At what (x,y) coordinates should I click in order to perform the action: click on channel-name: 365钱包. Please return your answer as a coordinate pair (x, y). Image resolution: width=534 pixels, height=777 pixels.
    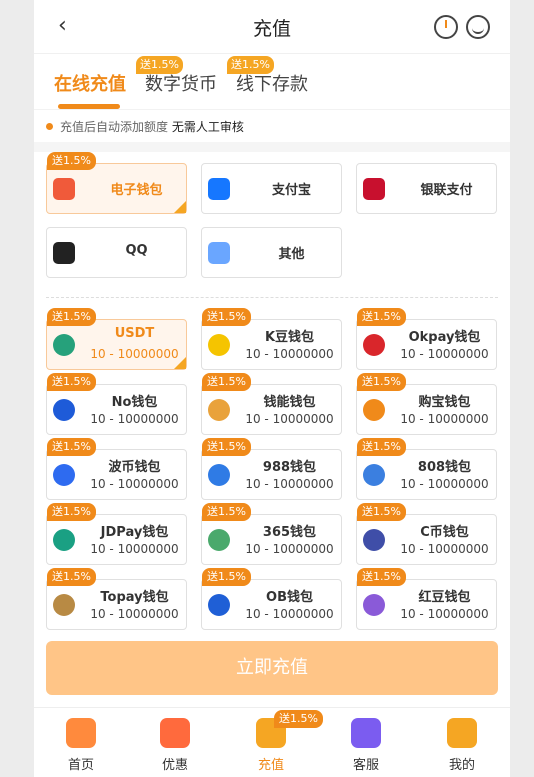
    Looking at the image, I should click on (289, 532).